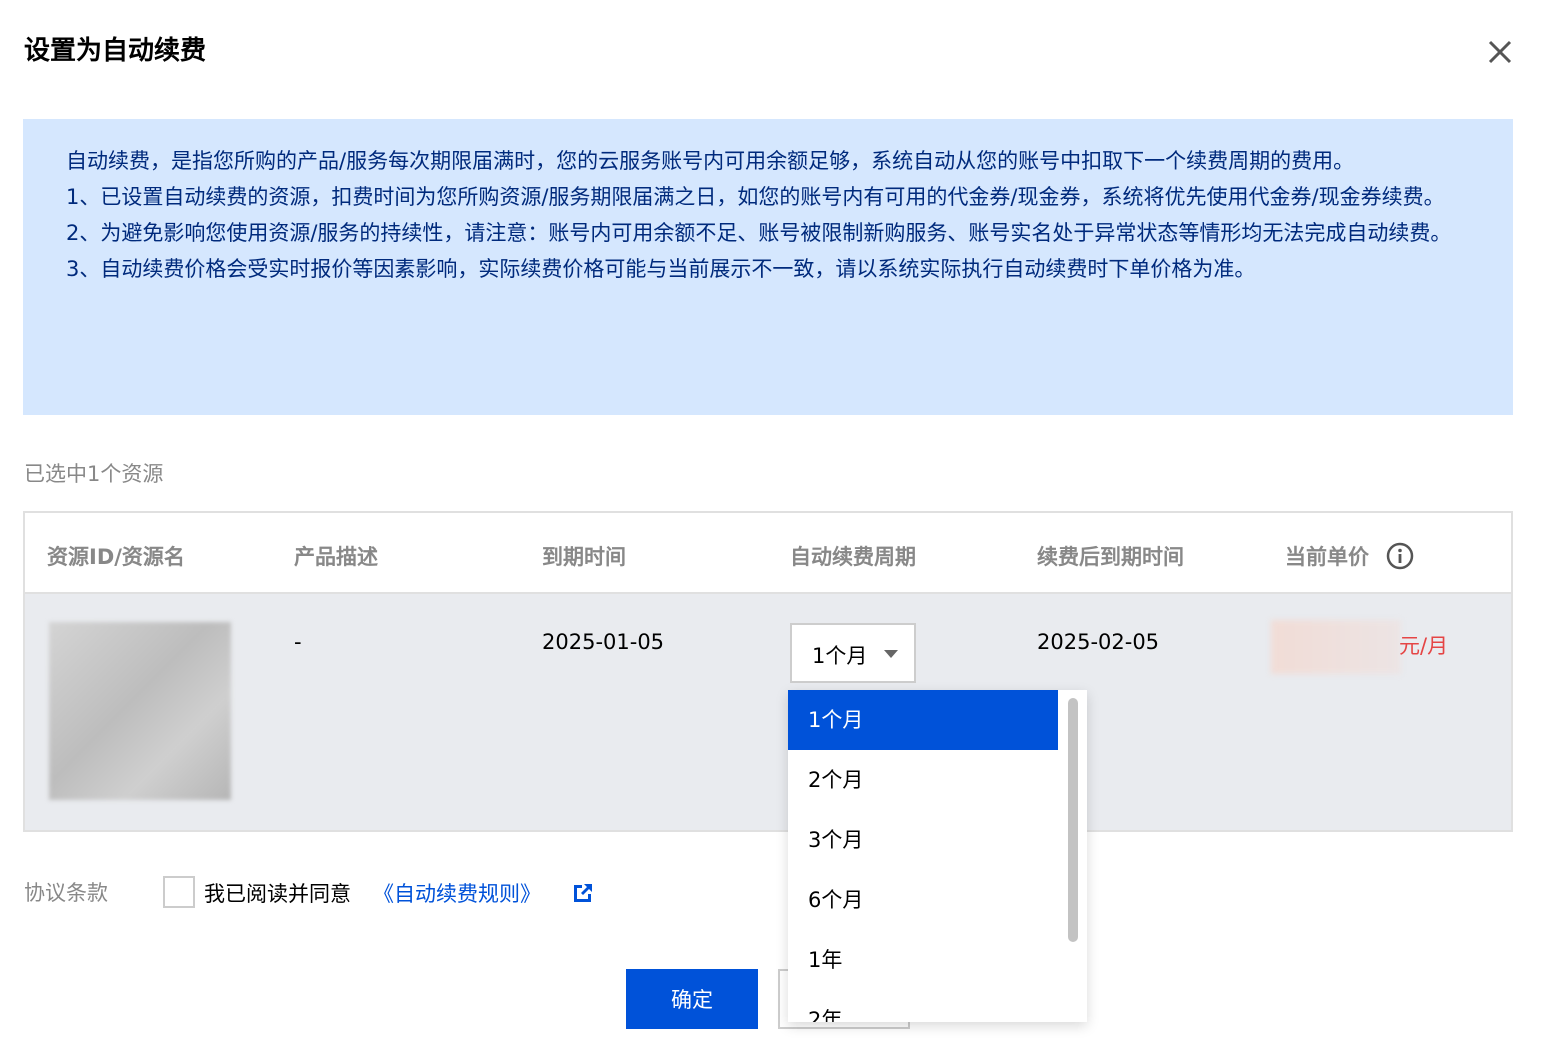 The width and height of the screenshot is (1544, 1046). Describe the element at coordinates (1098, 642) in the screenshot. I see `new-expire-date-cell: 2025-02-05` at that location.